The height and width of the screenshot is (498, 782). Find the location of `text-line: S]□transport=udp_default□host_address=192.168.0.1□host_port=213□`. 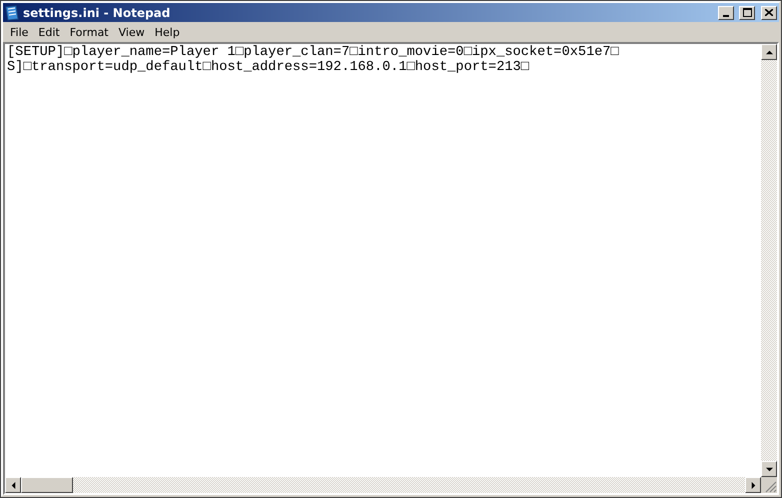

text-line: S]□transport=udp_default□host_address=192.168.0.1□host_port=213□ is located at coordinates (268, 67).